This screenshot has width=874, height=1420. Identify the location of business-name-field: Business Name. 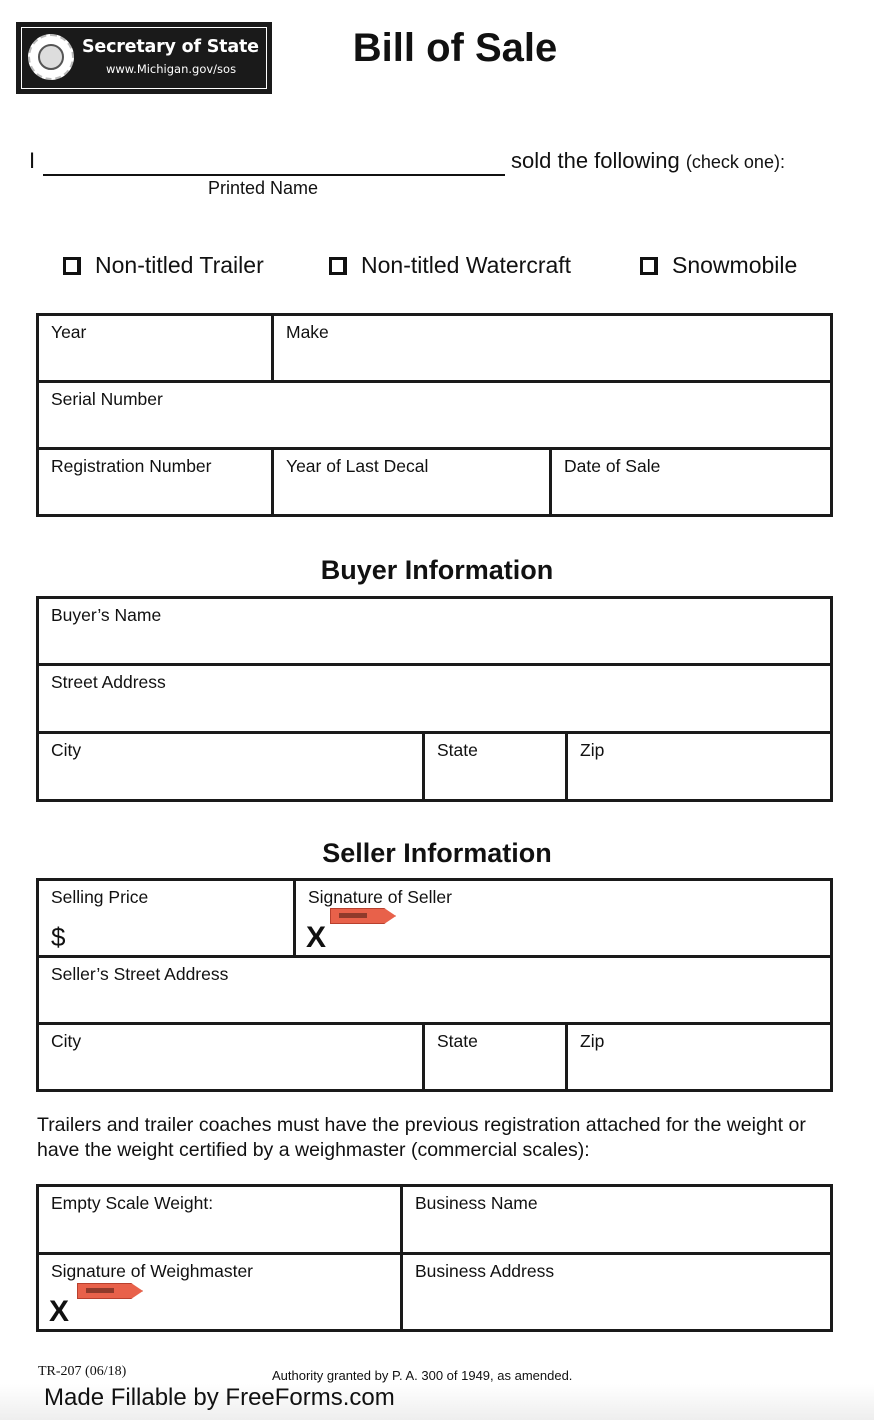
(616, 1219).